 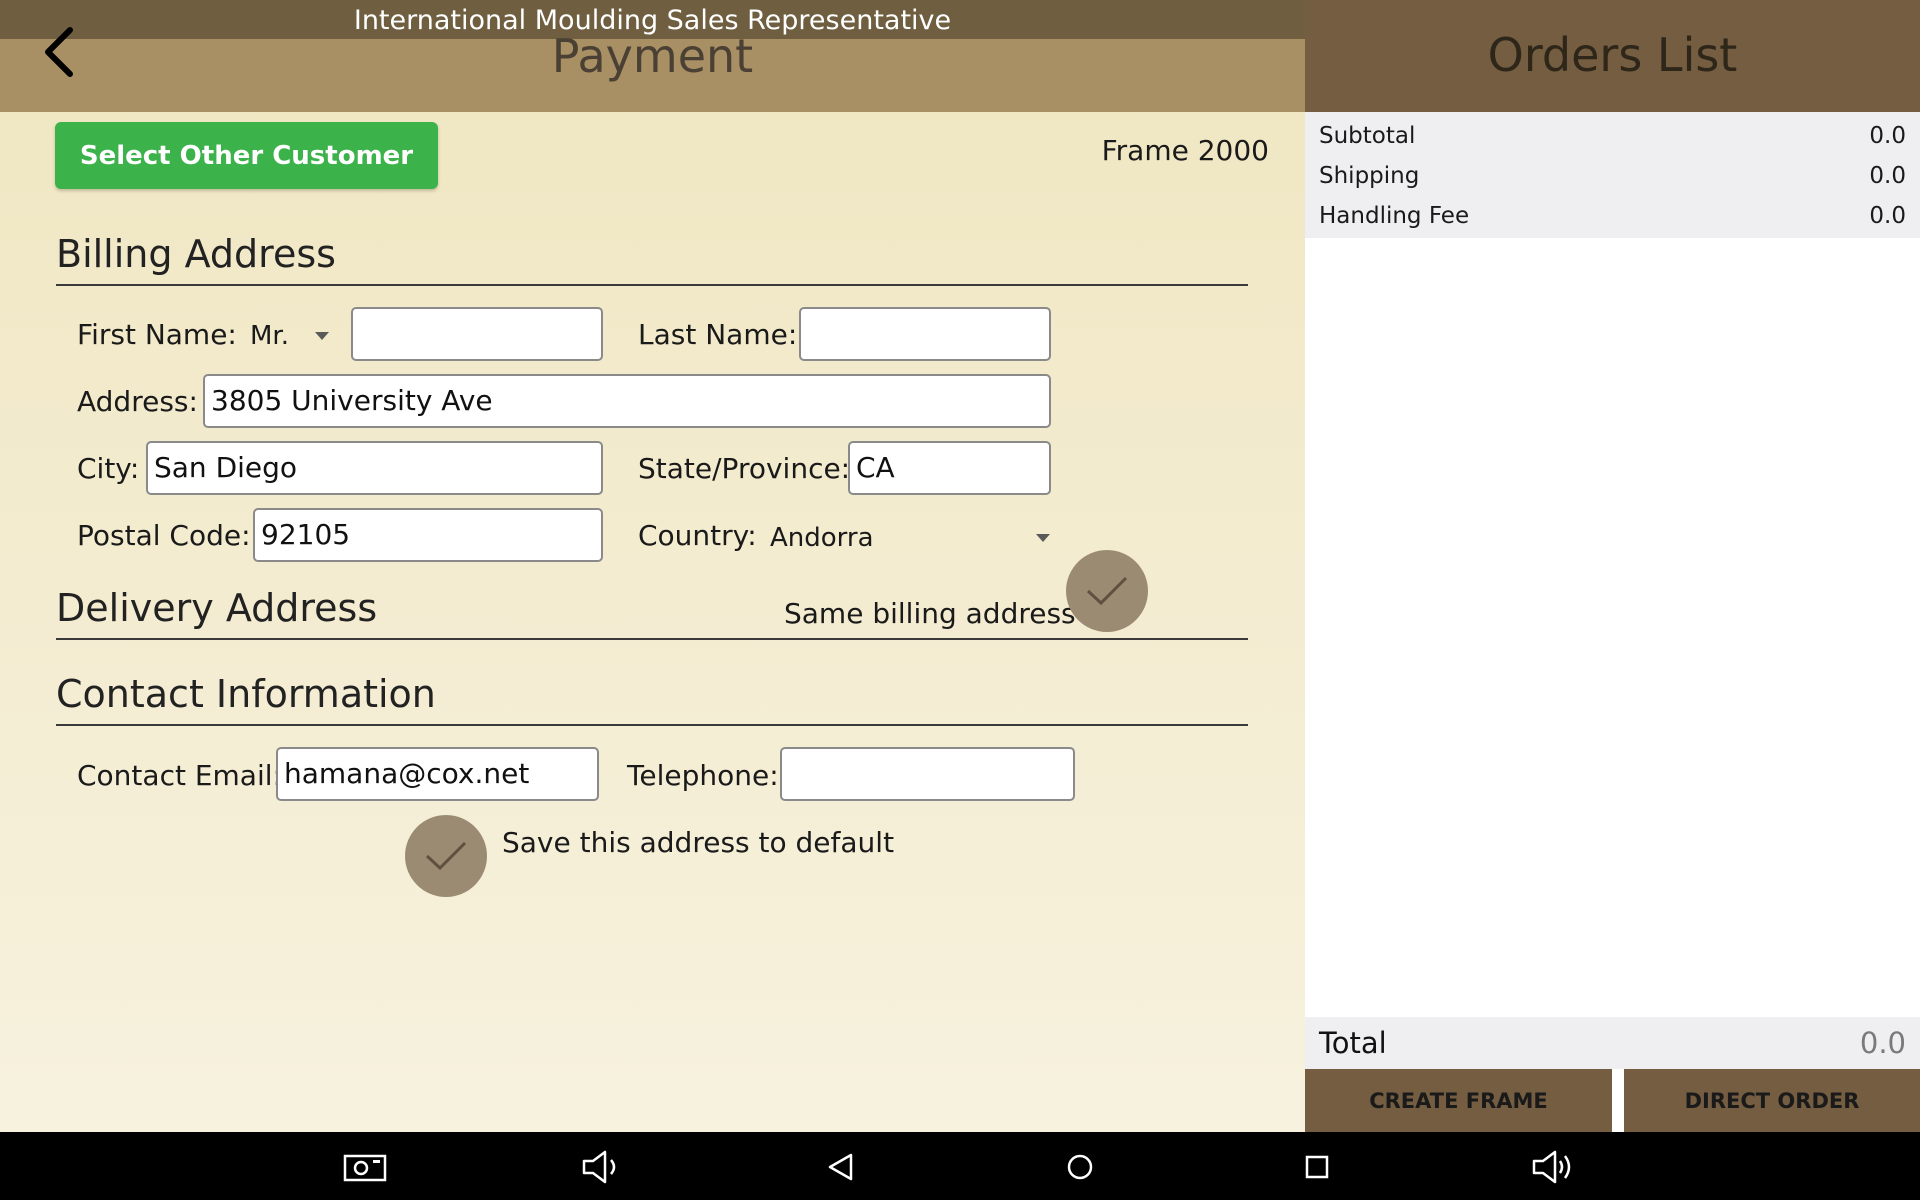 I want to click on nav-recents-button, so click(x=1317, y=1167).